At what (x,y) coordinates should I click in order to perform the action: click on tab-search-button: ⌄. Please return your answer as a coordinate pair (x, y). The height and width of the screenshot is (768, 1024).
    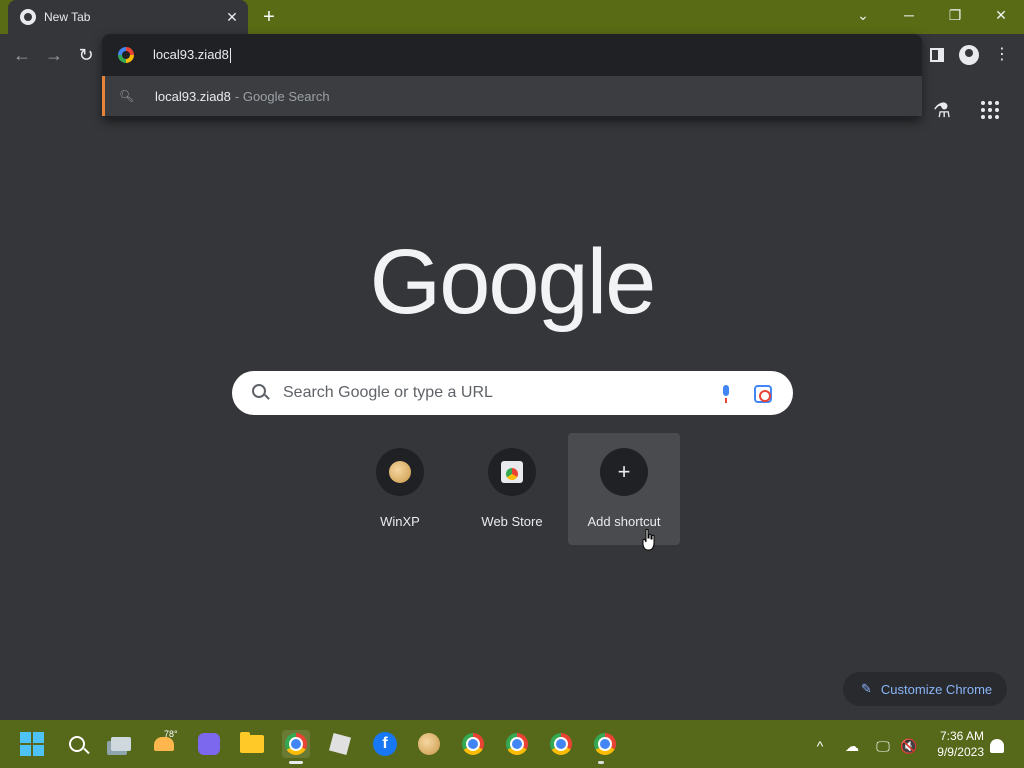
    Looking at the image, I should click on (863, 15).